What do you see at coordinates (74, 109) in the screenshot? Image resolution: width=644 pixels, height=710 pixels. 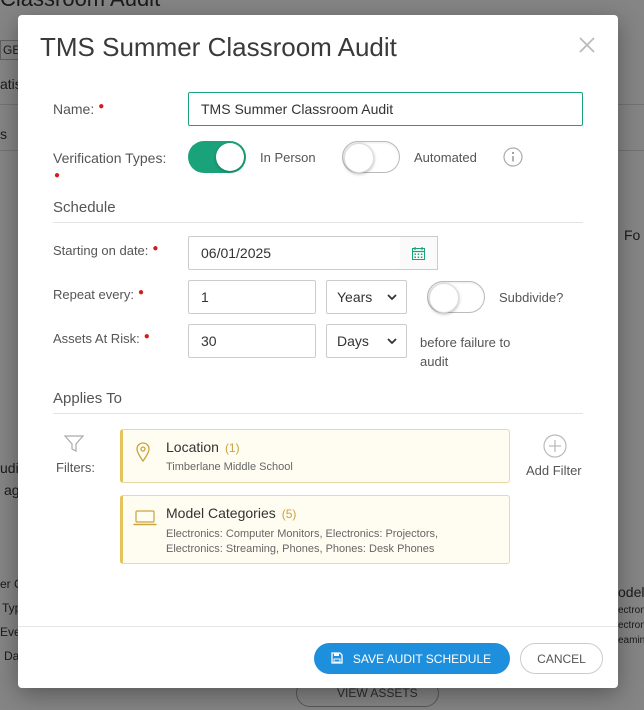 I see `name-label-text: Name:` at bounding box center [74, 109].